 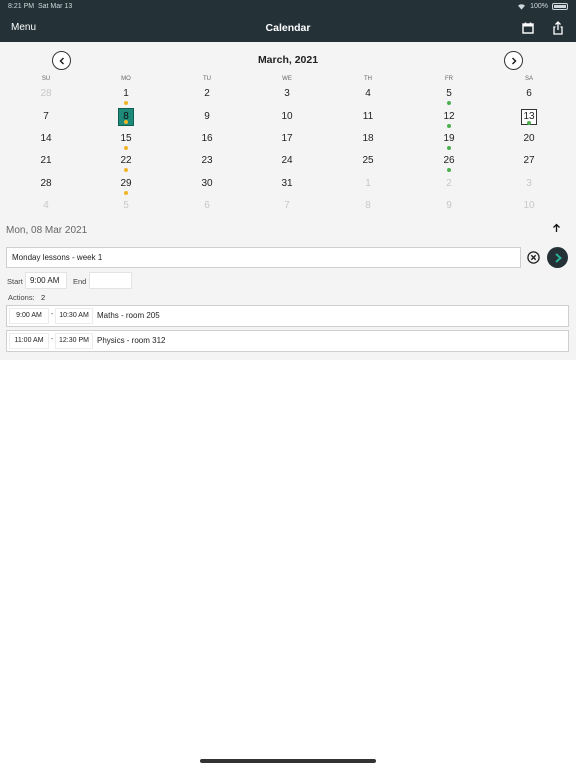 What do you see at coordinates (529, 161) in the screenshot?
I see `calendar-day: 27` at bounding box center [529, 161].